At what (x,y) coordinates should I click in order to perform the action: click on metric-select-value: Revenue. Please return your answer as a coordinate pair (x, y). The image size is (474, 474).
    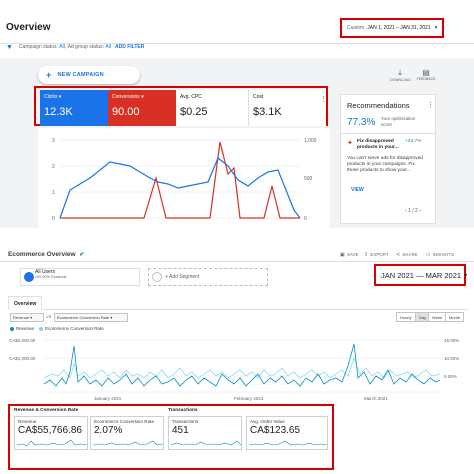
    Looking at the image, I should click on (21, 317).